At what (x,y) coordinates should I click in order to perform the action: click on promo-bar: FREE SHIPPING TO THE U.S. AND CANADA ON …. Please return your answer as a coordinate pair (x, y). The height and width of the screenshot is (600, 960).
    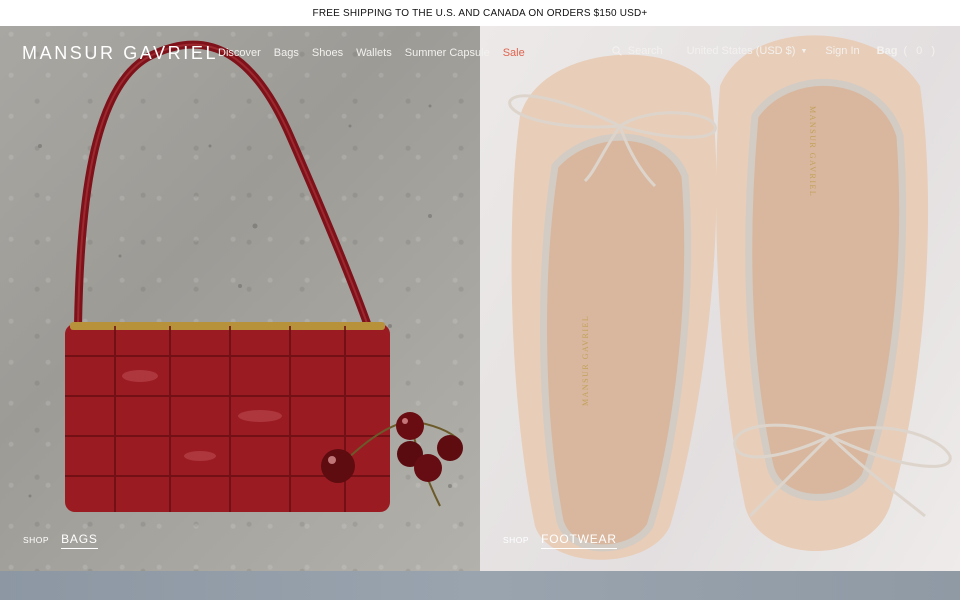
    Looking at the image, I should click on (480, 13).